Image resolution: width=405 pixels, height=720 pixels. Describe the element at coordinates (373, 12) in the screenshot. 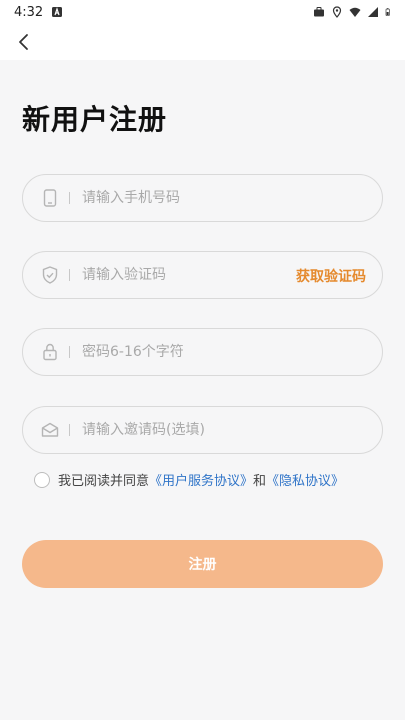

I see `signal-icon` at that location.